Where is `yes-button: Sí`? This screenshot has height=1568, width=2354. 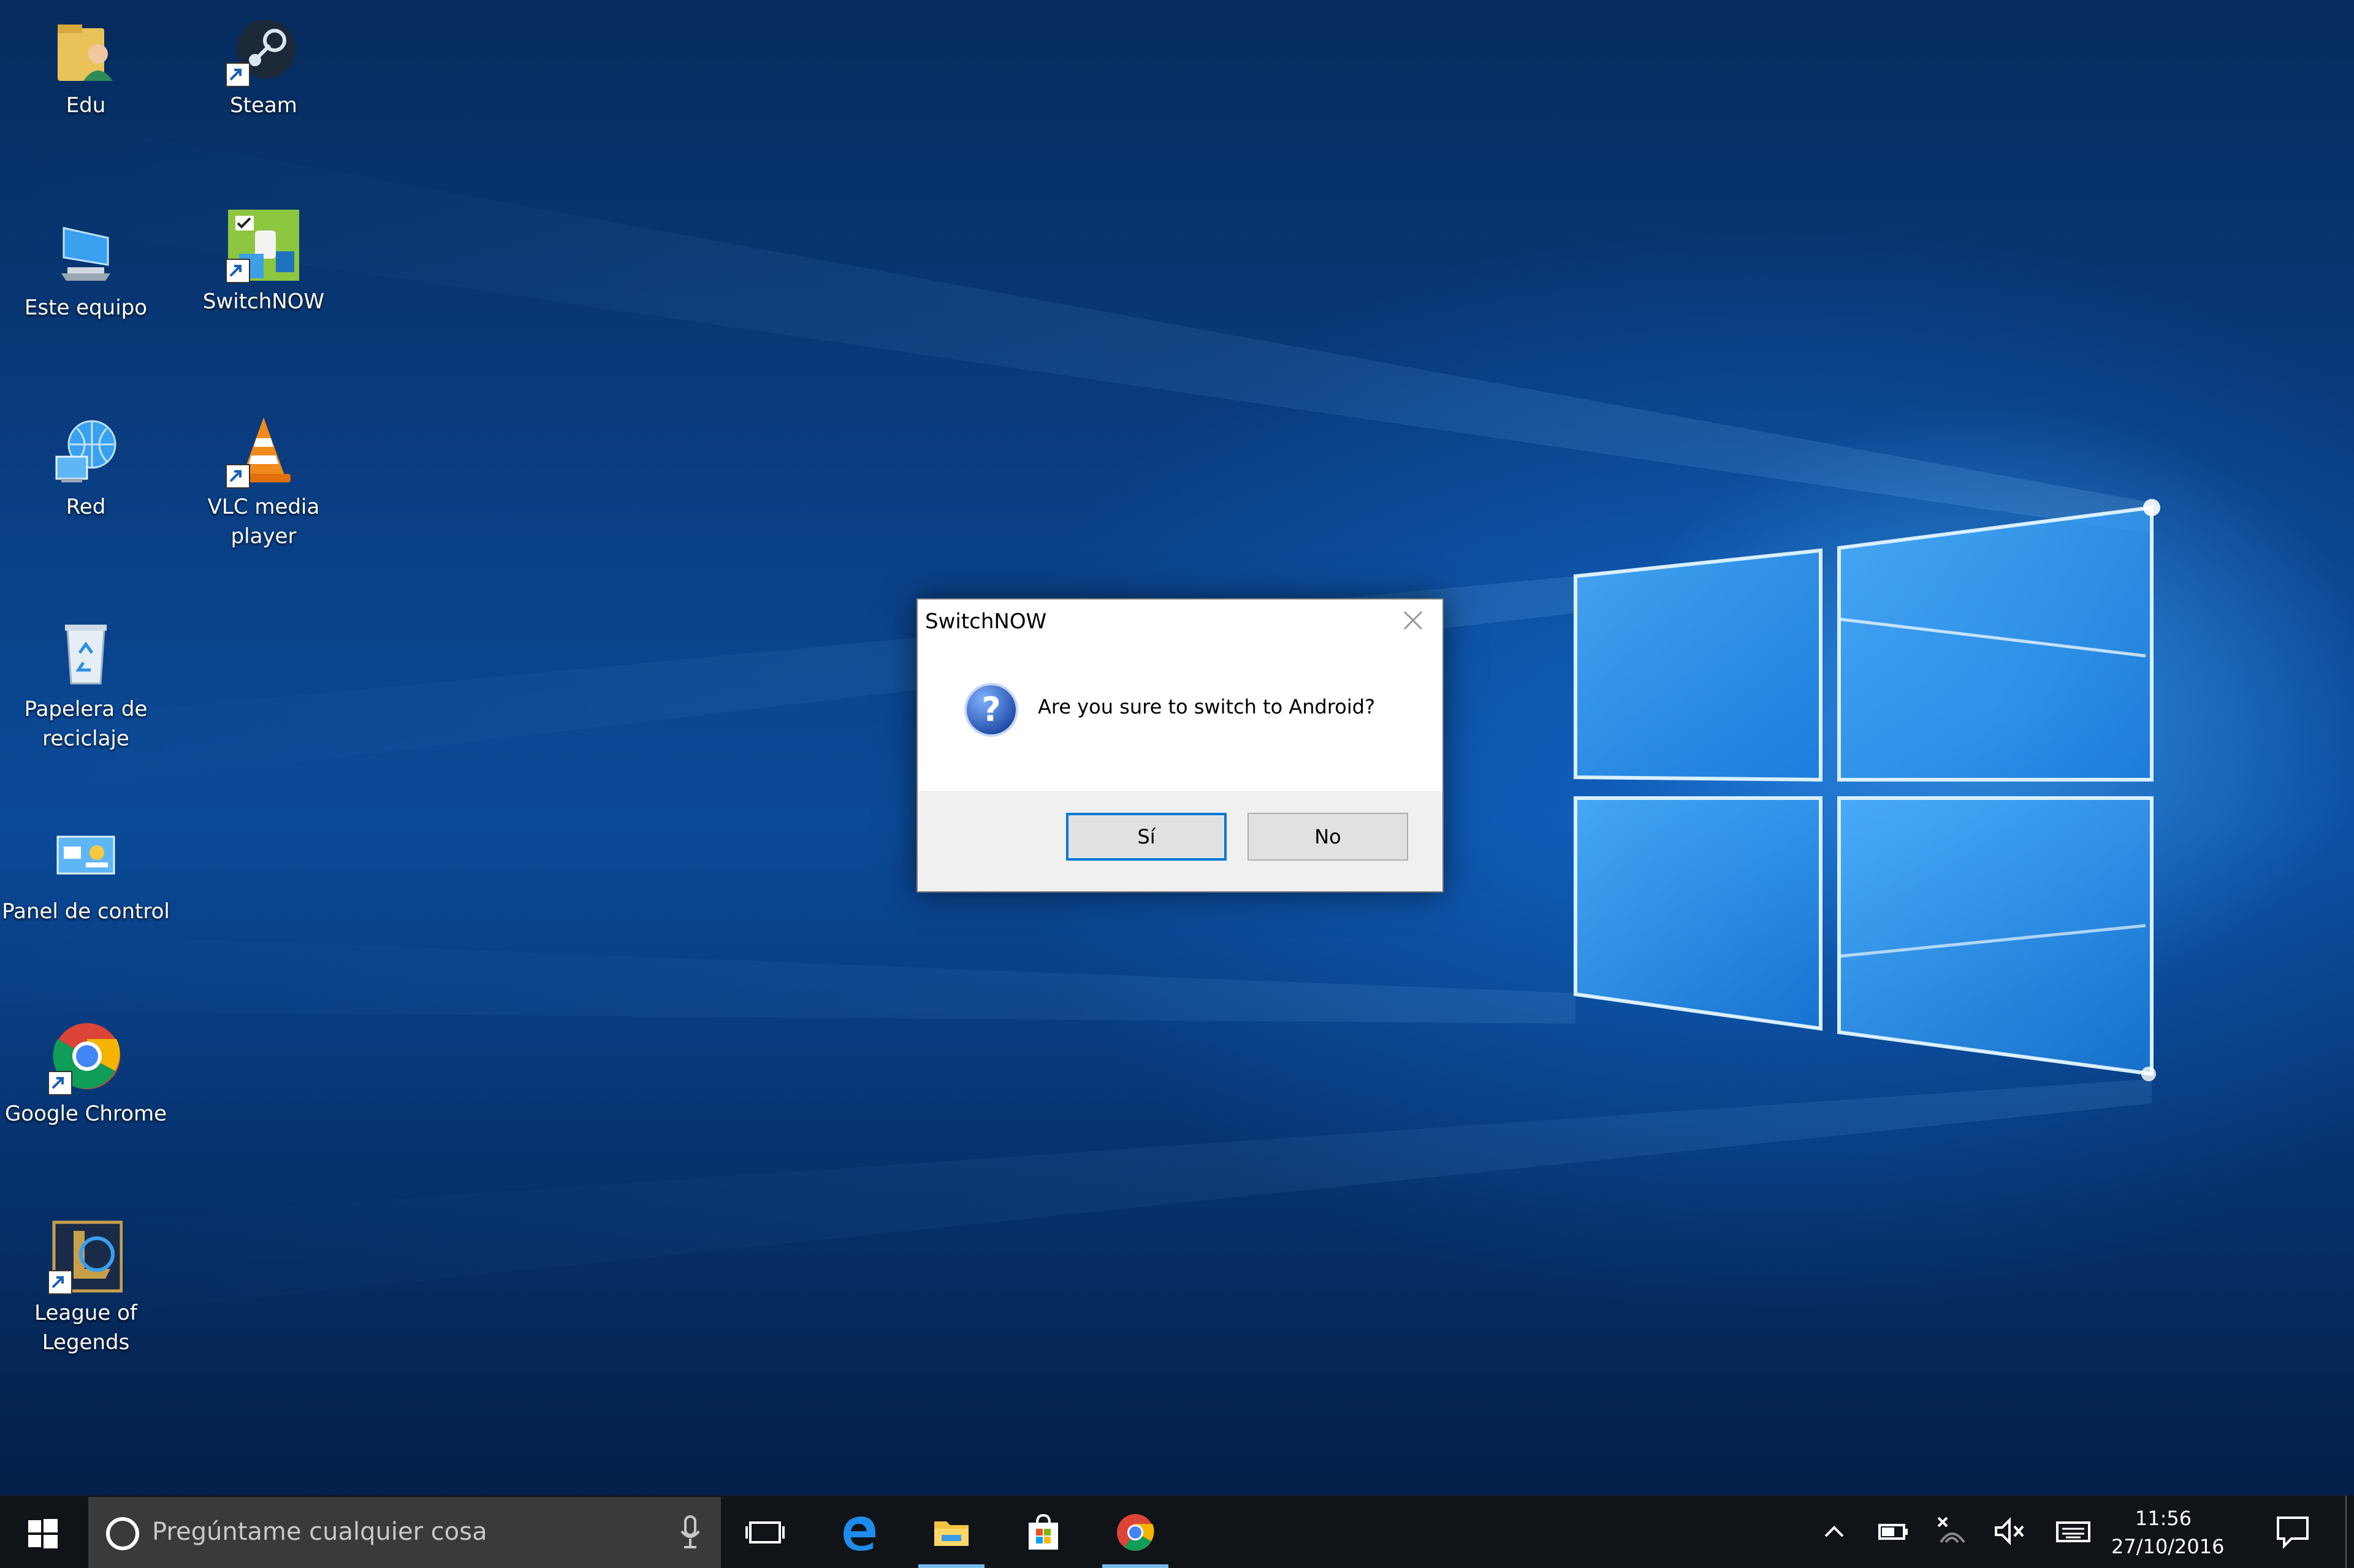 yes-button: Sí is located at coordinates (1146, 837).